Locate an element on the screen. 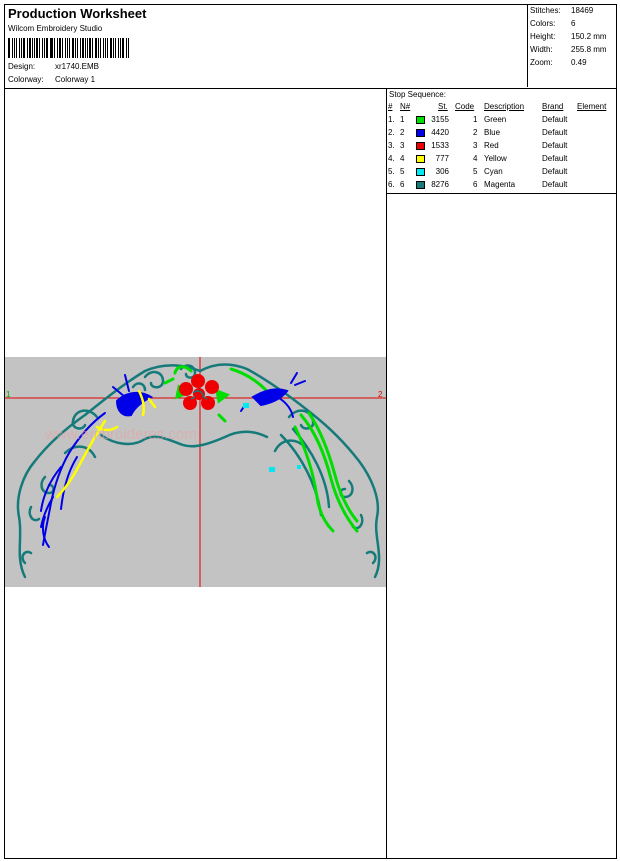 The height and width of the screenshot is (861, 620). marker-right: 2 is located at coordinates (380, 394).